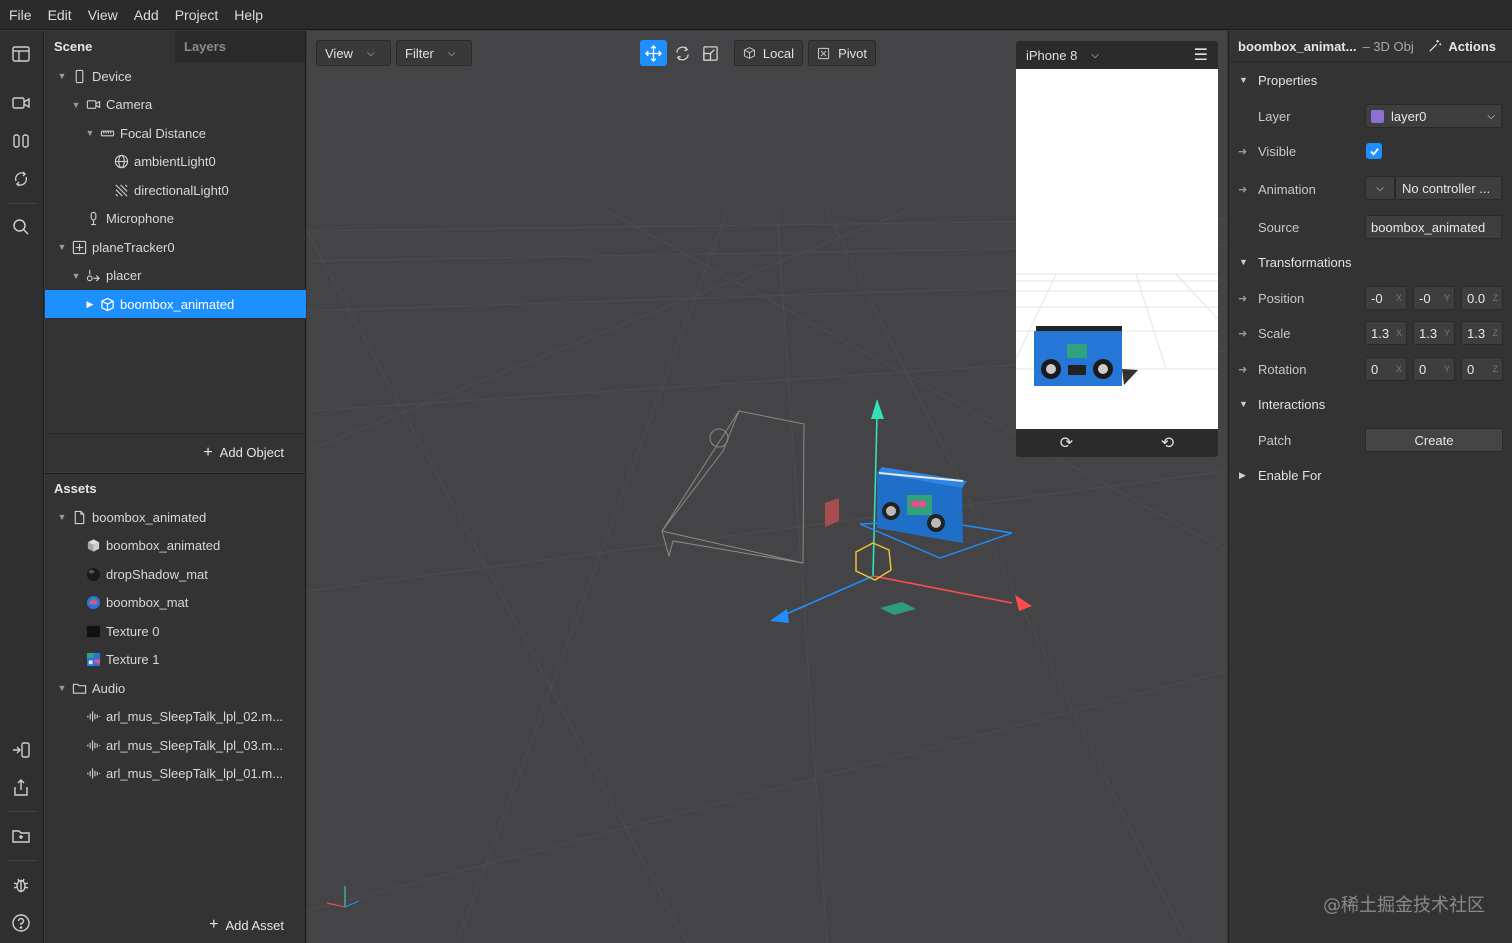 The height and width of the screenshot is (943, 1512). I want to click on scene-tree-item: ▼ planeTracker0, so click(175, 247).